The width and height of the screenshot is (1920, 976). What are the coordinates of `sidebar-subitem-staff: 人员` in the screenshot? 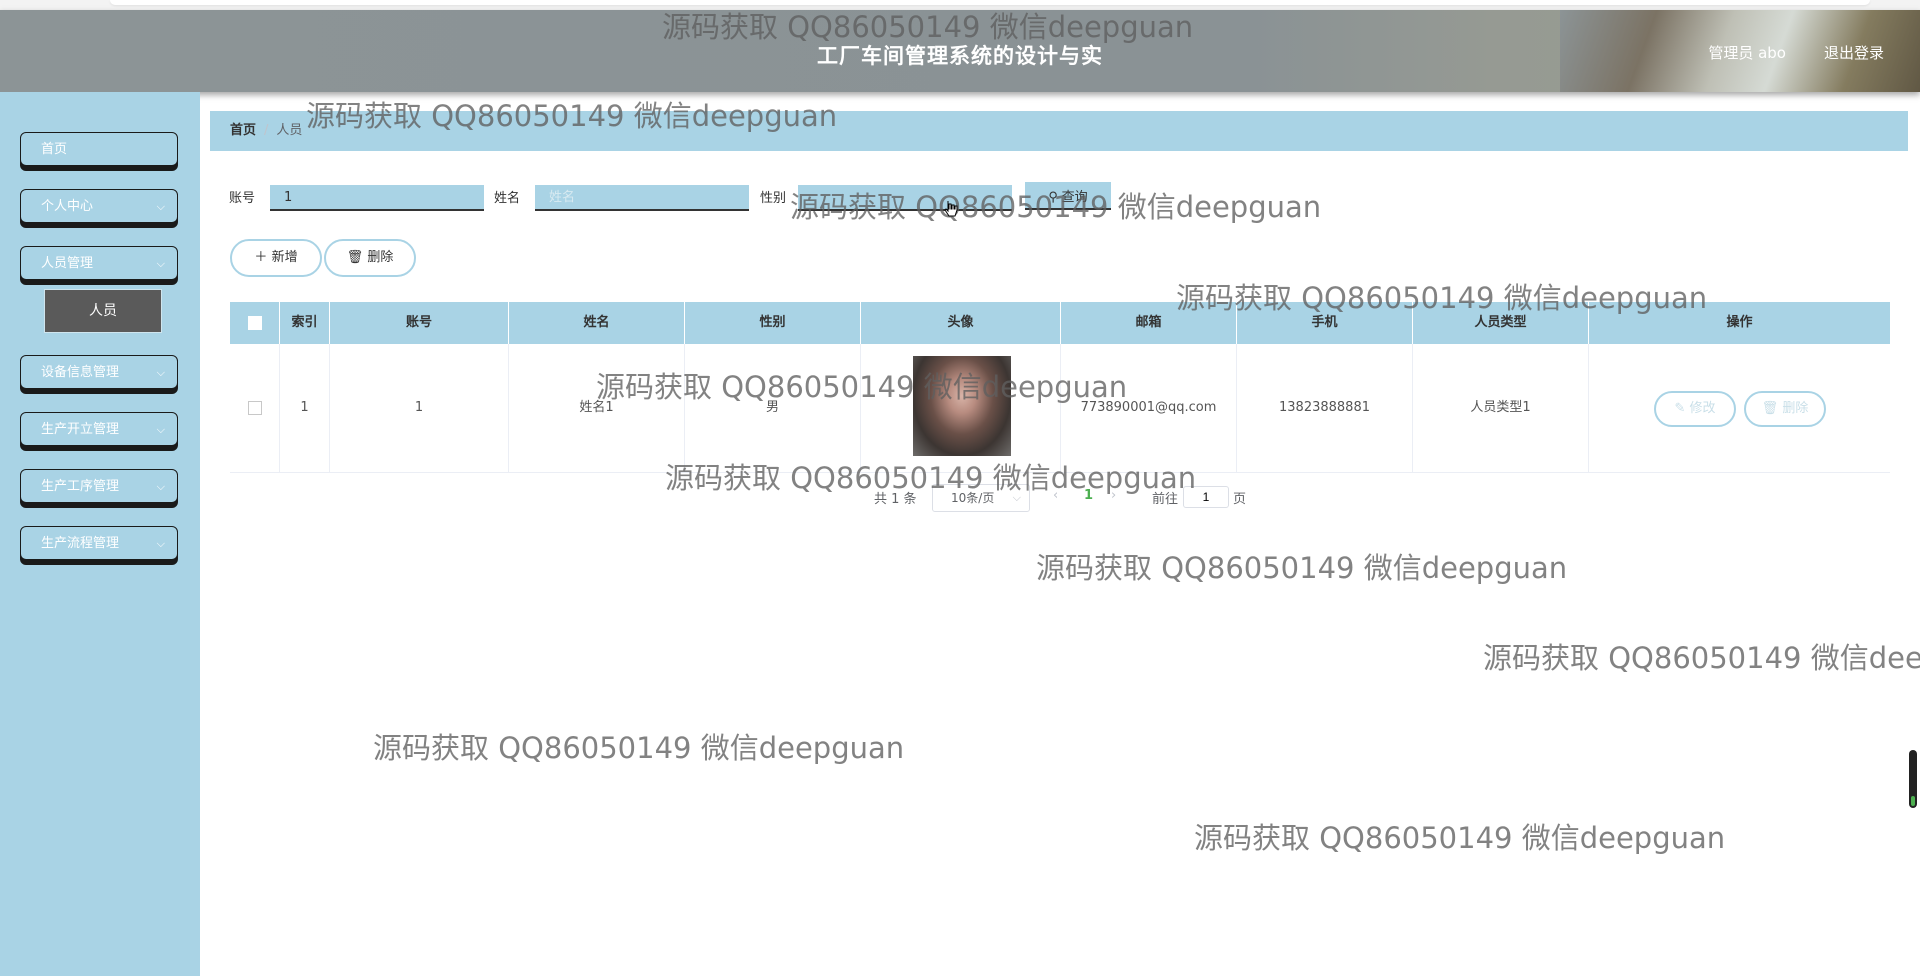 It's located at (103, 311).